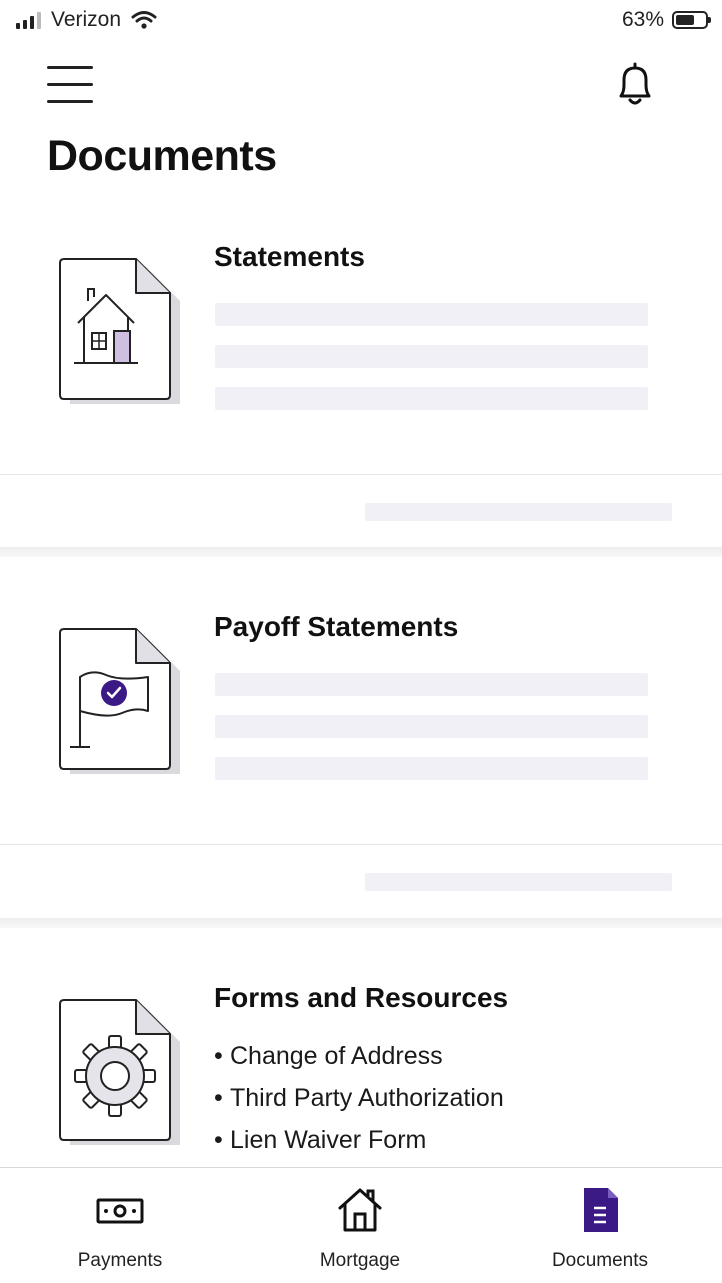  What do you see at coordinates (120, 1225) in the screenshot?
I see `nav-item-payments: Payments` at bounding box center [120, 1225].